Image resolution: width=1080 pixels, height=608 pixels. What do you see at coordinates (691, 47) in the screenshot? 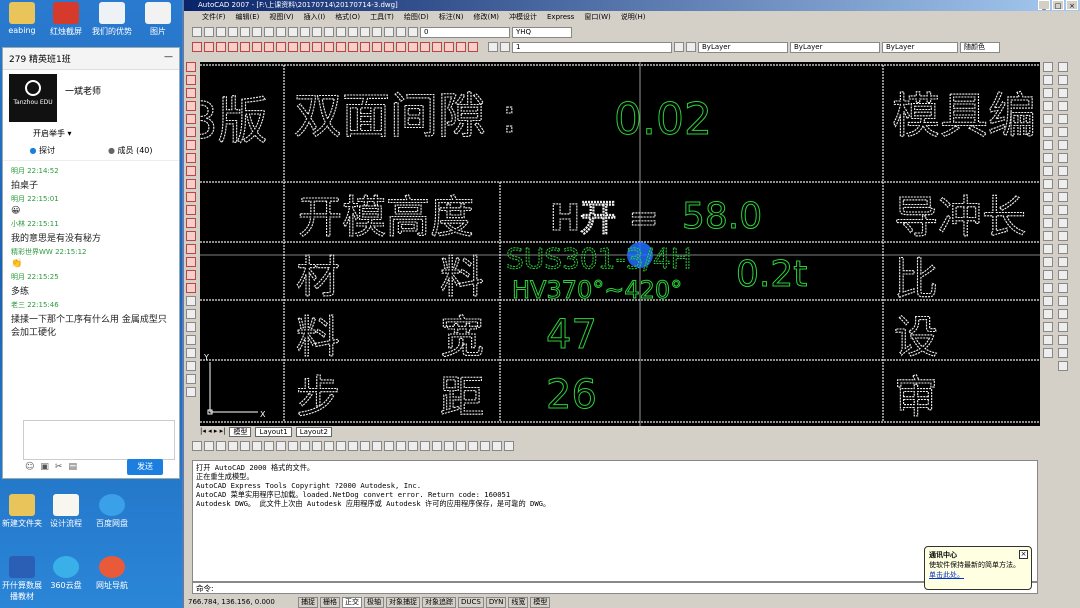
I see `make-current-icon` at bounding box center [691, 47].